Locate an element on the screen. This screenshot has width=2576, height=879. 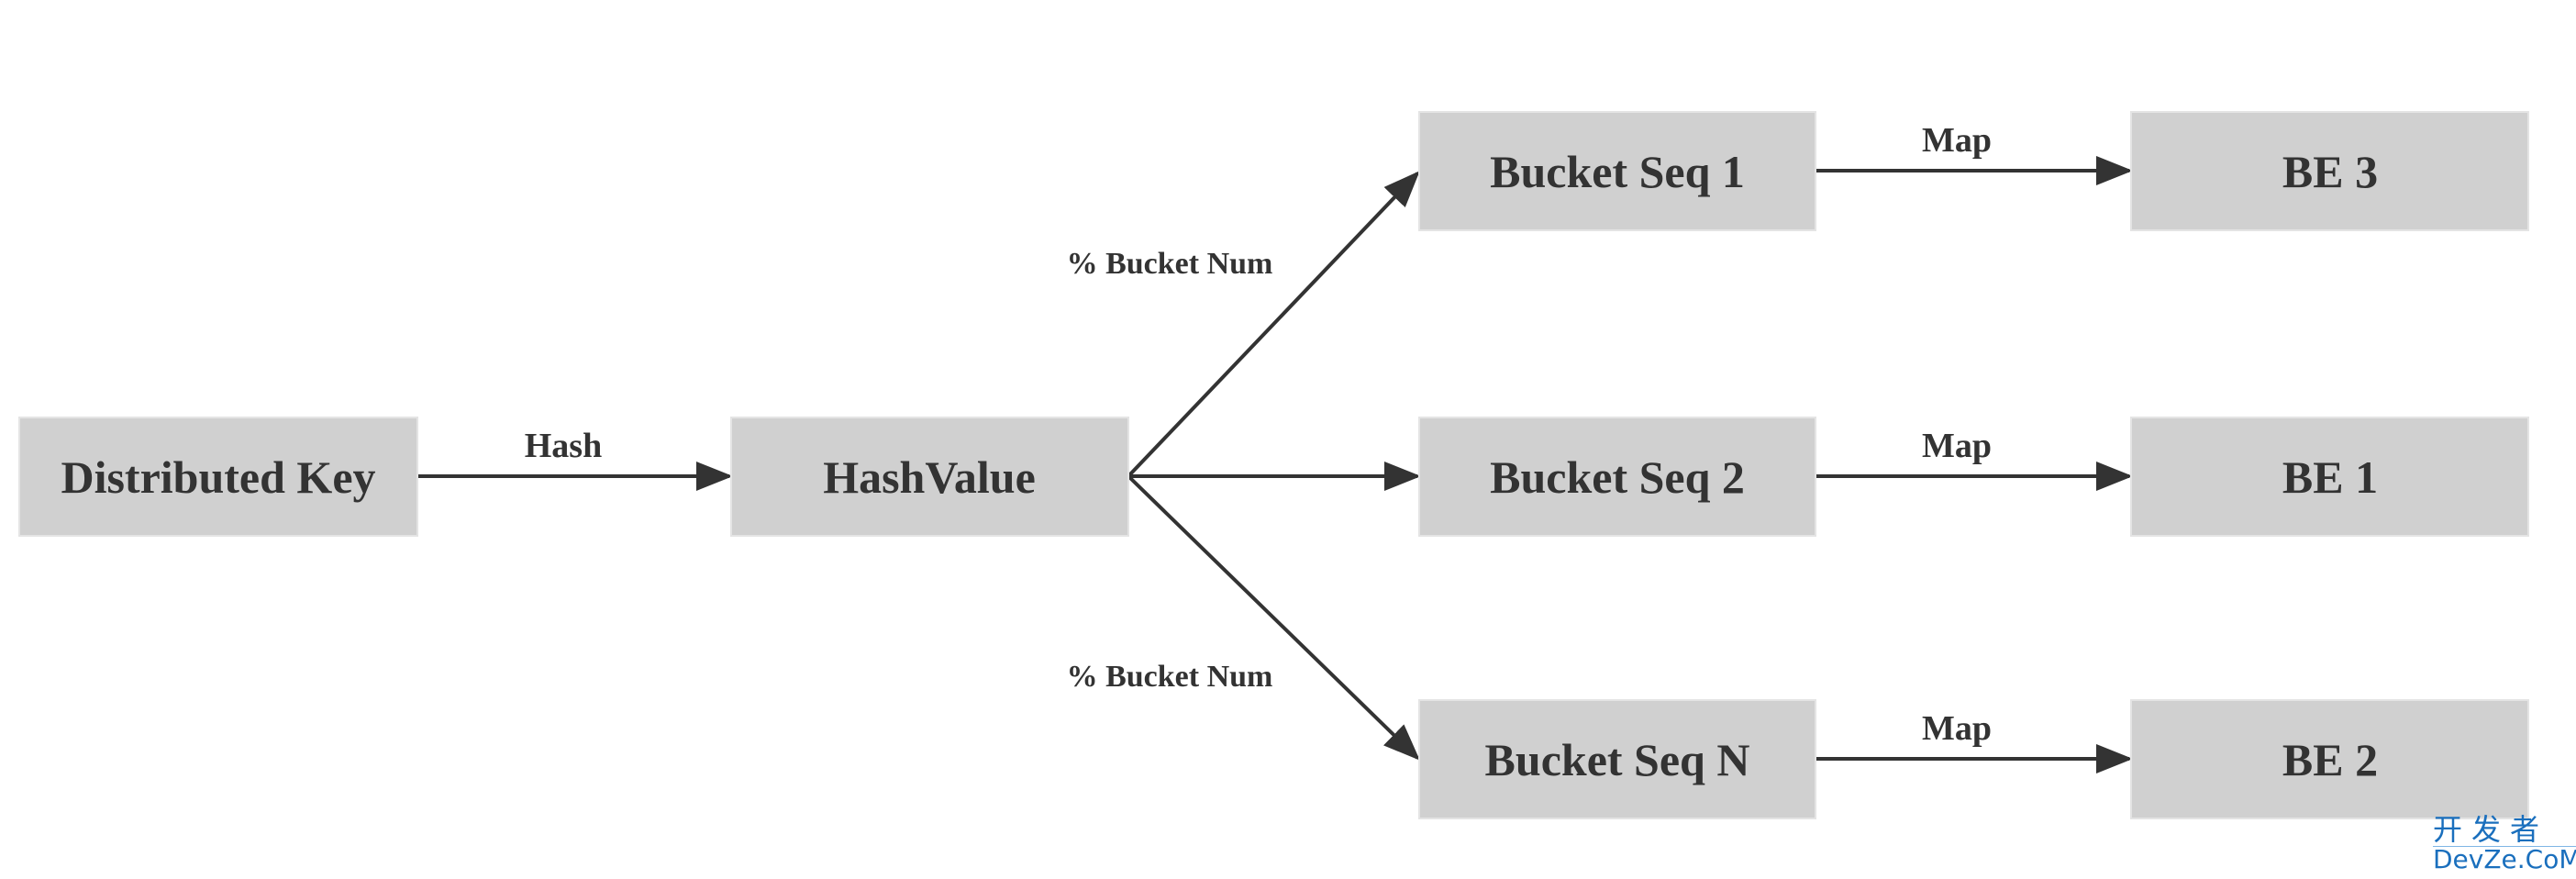
watermark-cn: 开发者 is located at coordinates (2504, 831).